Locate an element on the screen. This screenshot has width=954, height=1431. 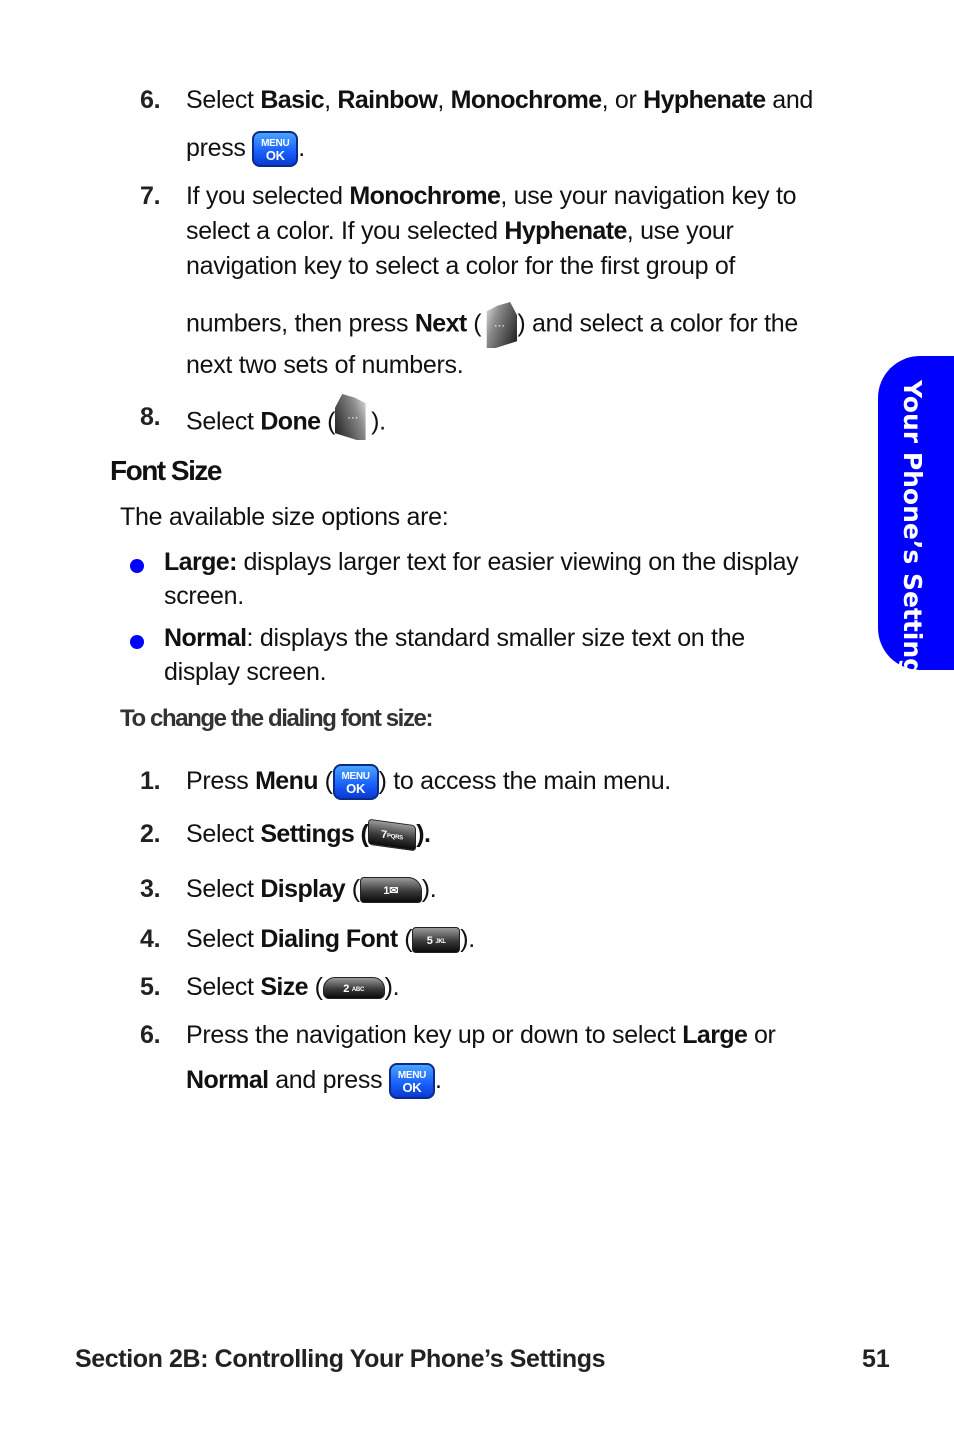
key-2-icon: 2 ABC is located at coordinates (353, 988).